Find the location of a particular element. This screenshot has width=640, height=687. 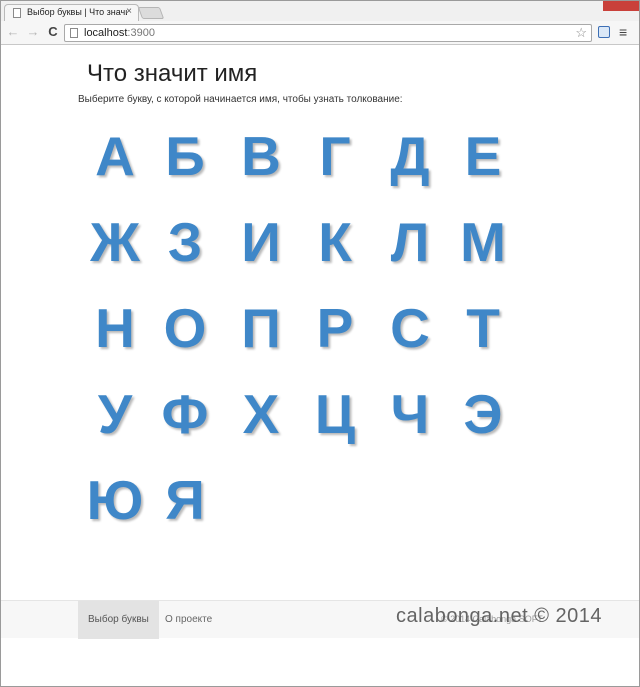

letter-link: Ю is located at coordinates (115, 500).